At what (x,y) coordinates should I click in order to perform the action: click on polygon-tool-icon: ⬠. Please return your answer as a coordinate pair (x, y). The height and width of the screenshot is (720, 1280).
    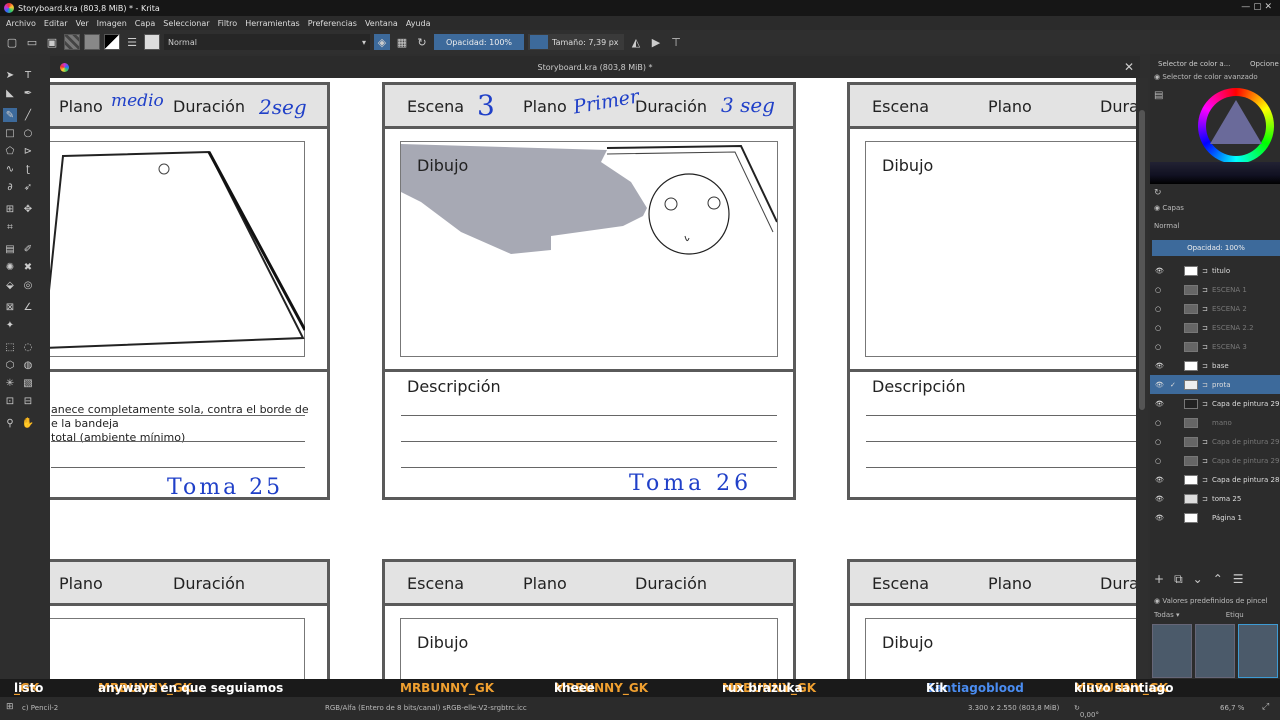
    Looking at the image, I should click on (10, 151).